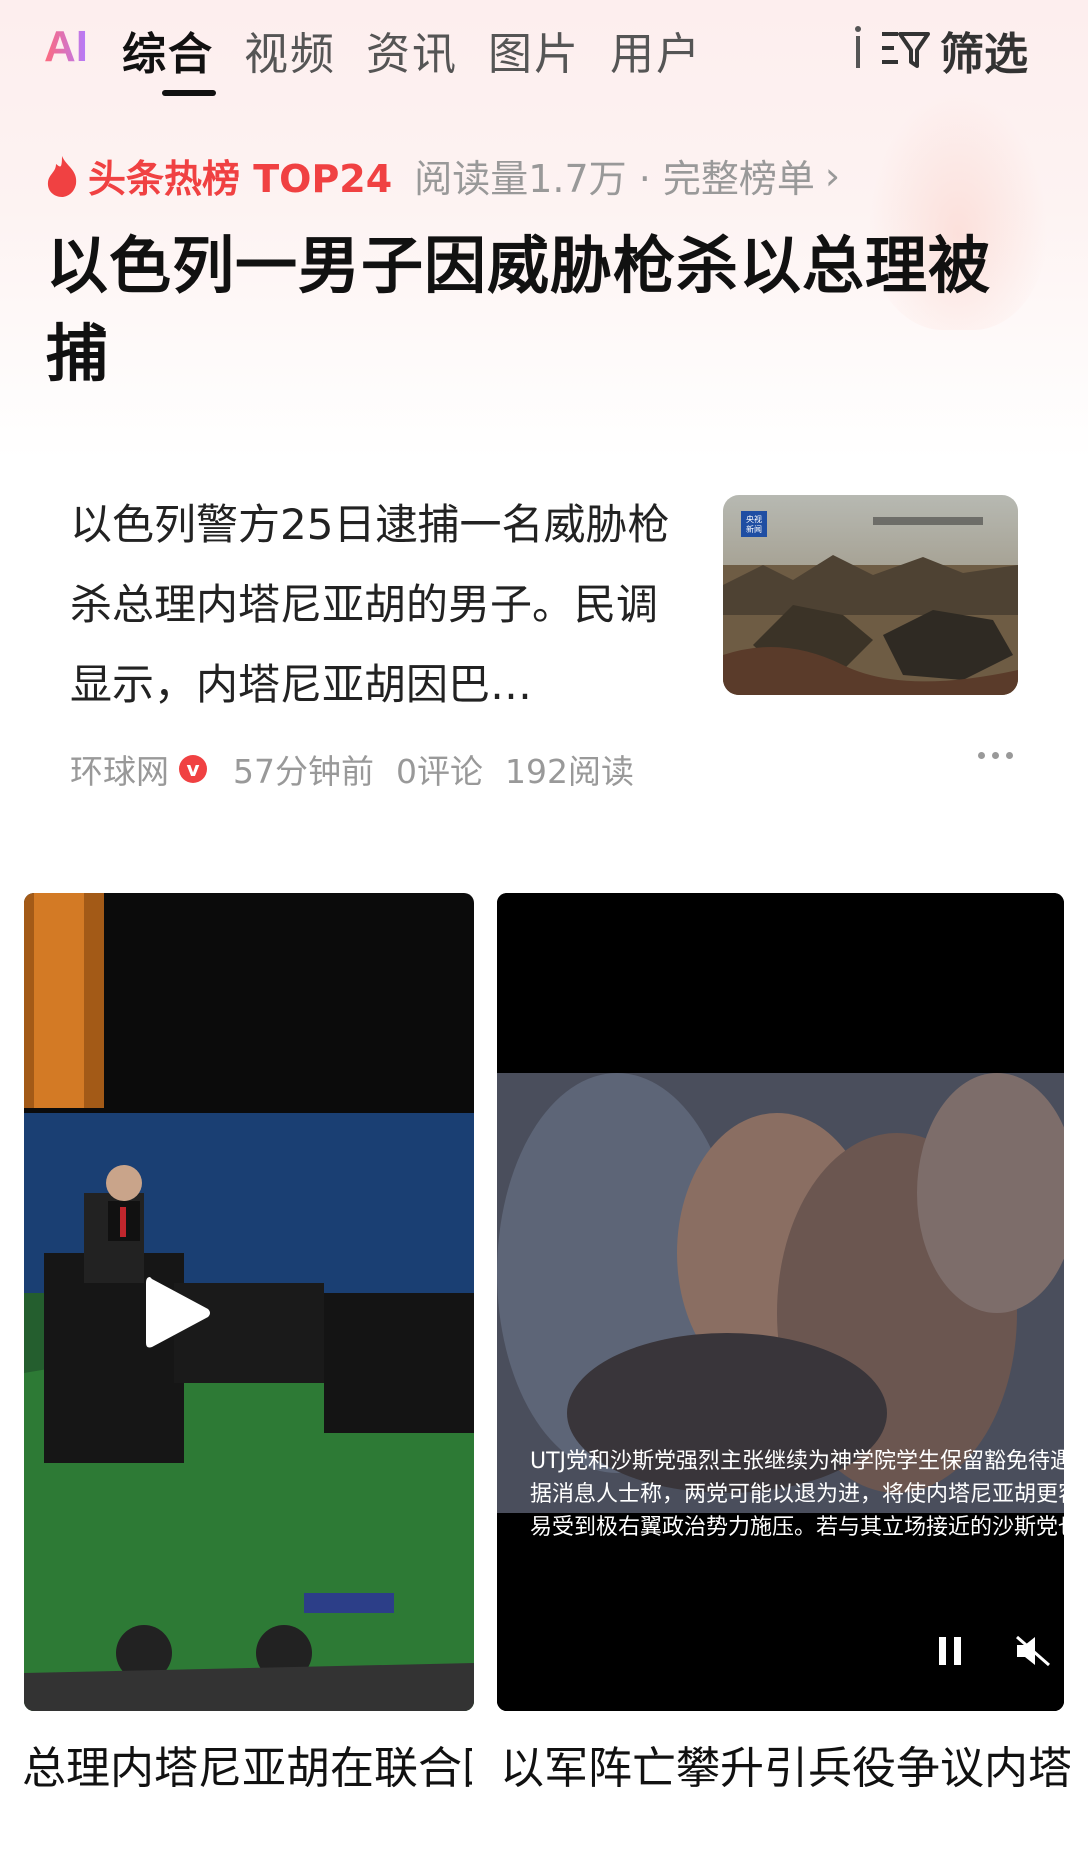 This screenshot has height=1858, width=1088. Describe the element at coordinates (526, 310) in the screenshot. I see `page-title: 以色列一男子因威胁枪杀以总理被捕` at that location.